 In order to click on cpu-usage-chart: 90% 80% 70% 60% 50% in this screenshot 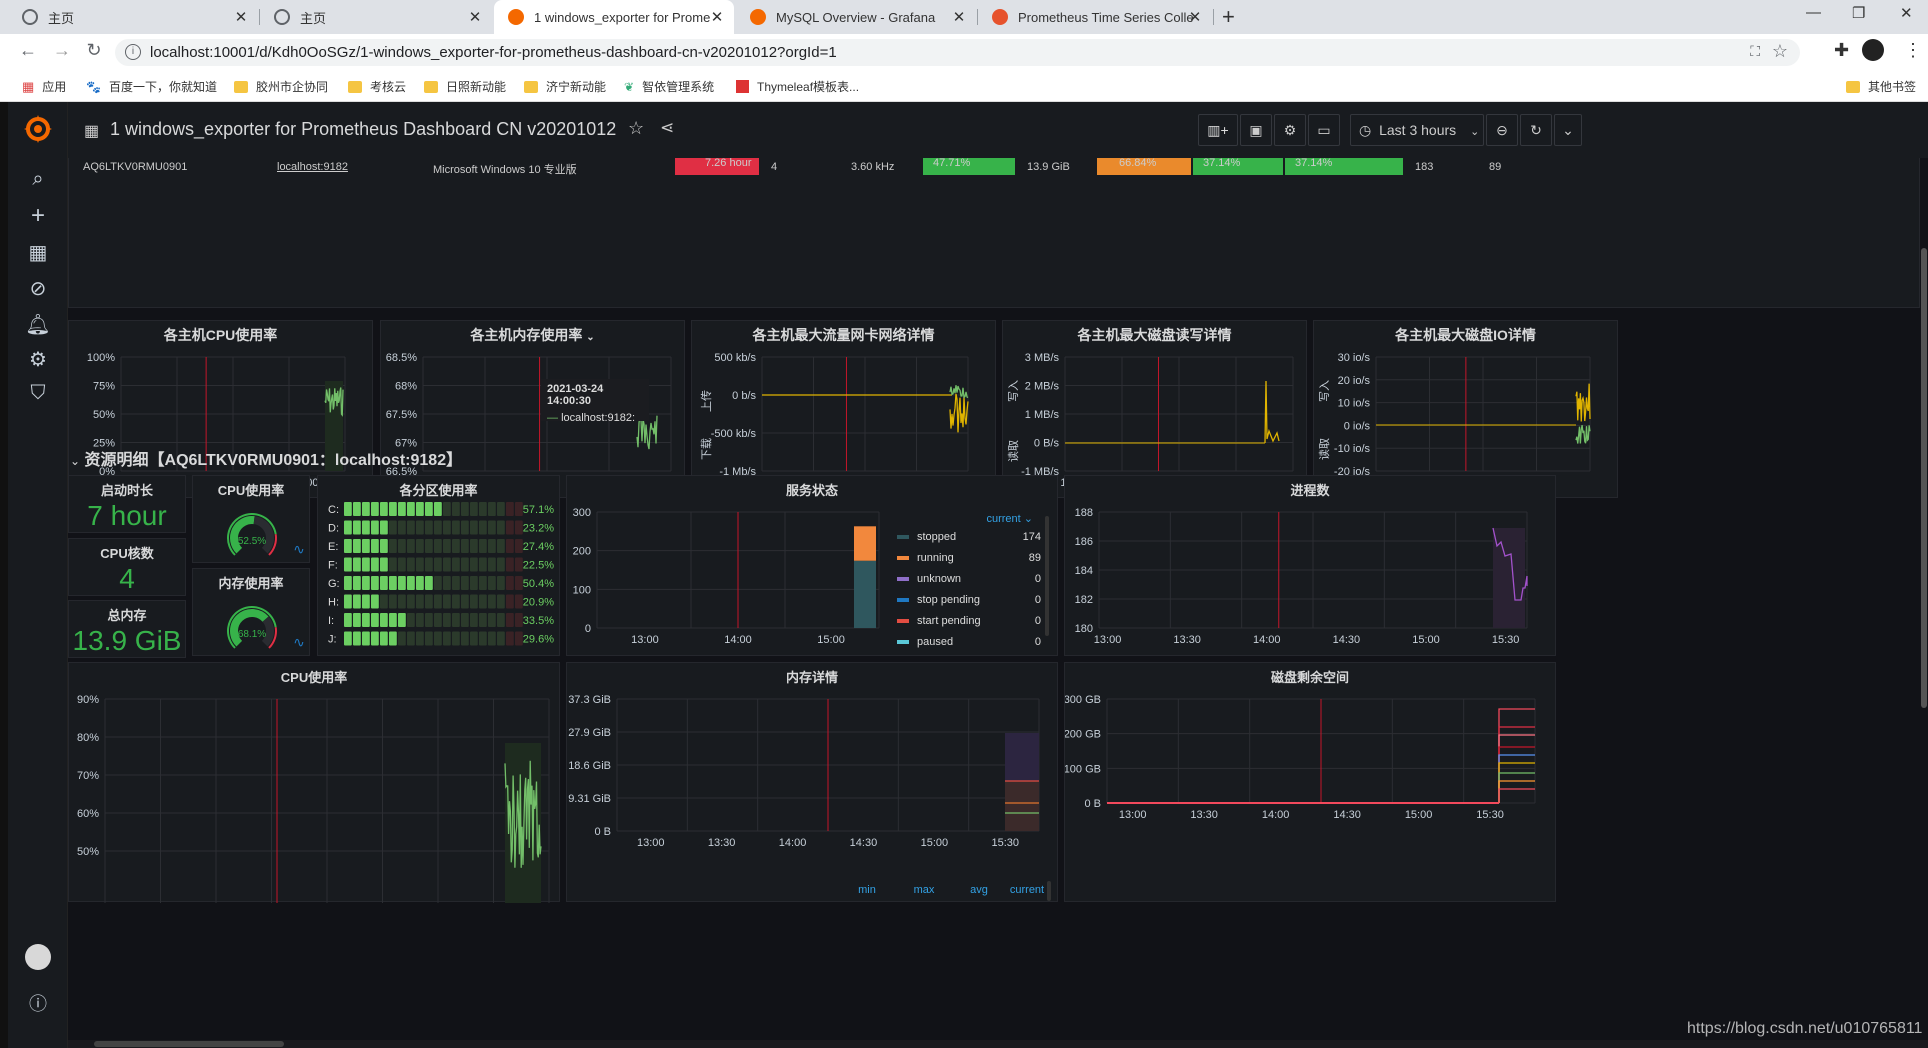, I will do `click(313, 798)`.